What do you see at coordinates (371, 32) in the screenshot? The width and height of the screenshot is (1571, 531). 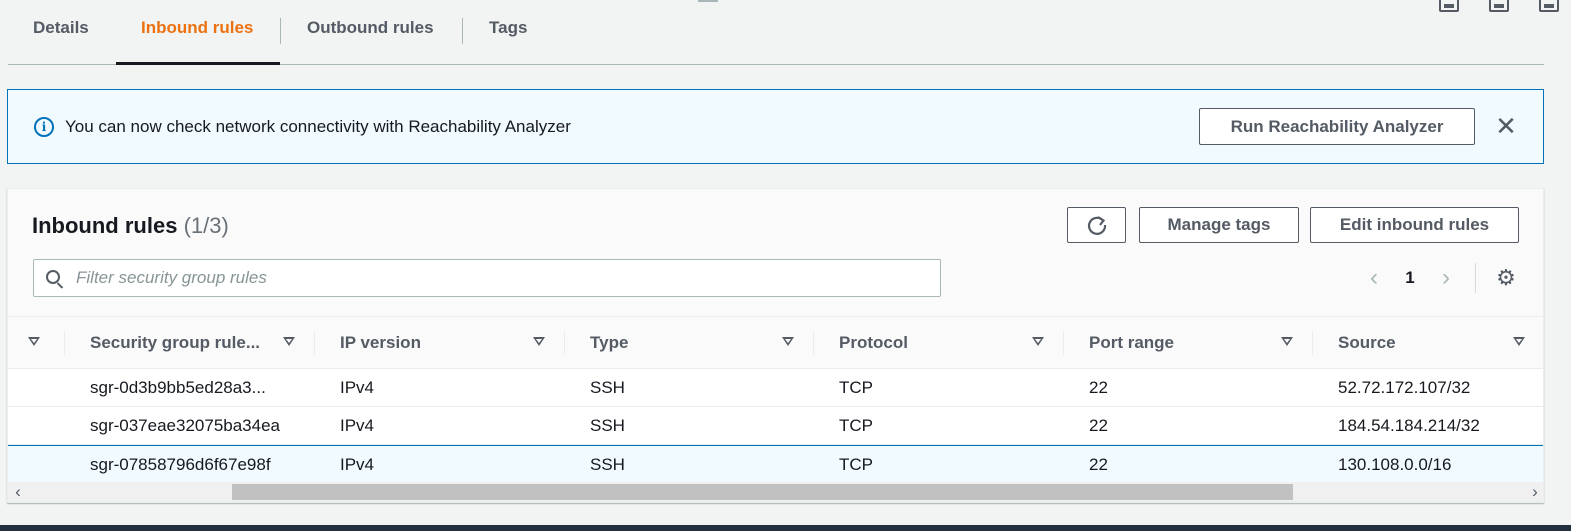 I see `tab-outbound-rules: Outbound rules` at bounding box center [371, 32].